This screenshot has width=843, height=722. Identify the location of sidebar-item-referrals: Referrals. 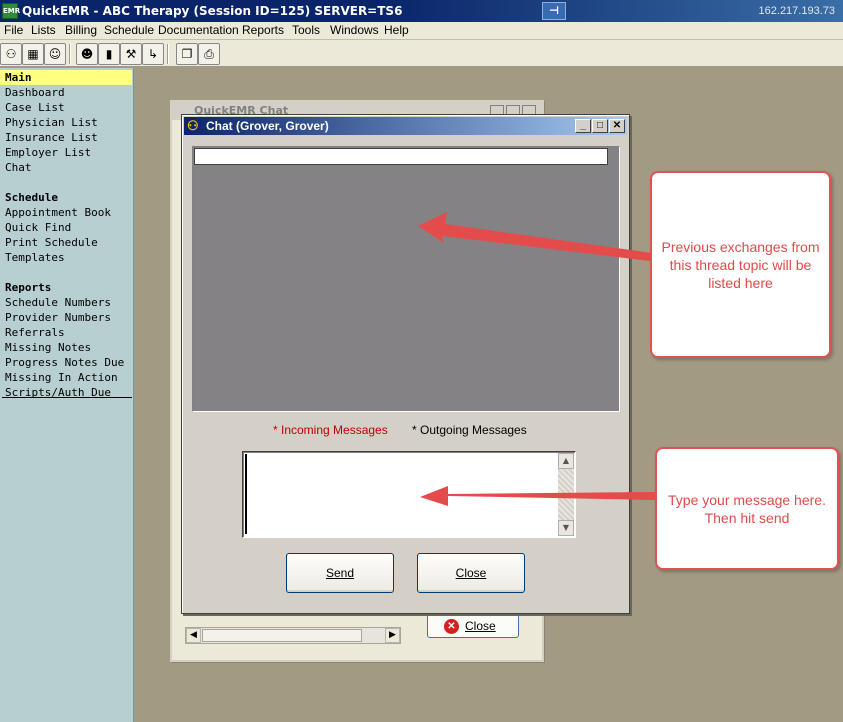
(66, 332).